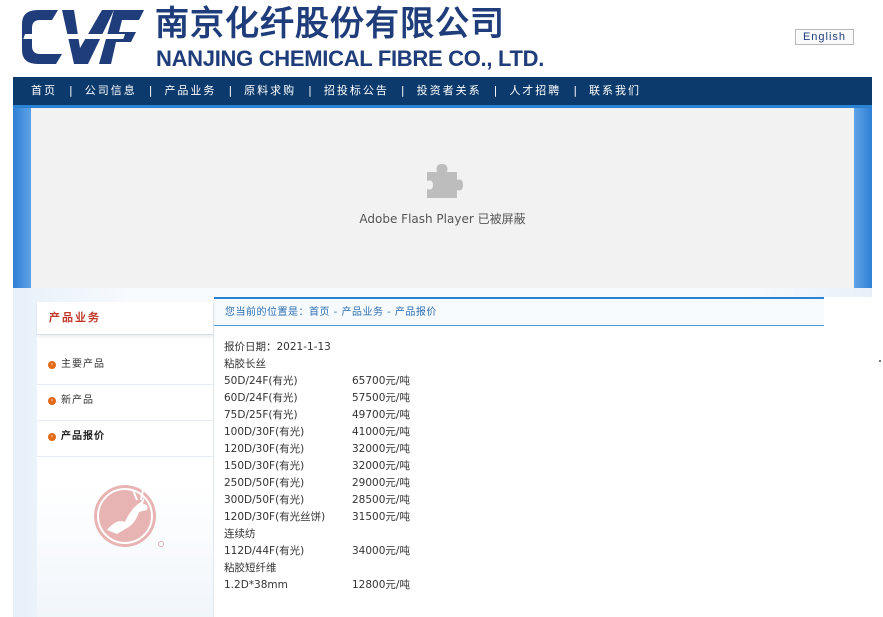 The image size is (883, 617). Describe the element at coordinates (125, 403) in the screenshot. I see `sidebar-item-1: › 新产品` at that location.